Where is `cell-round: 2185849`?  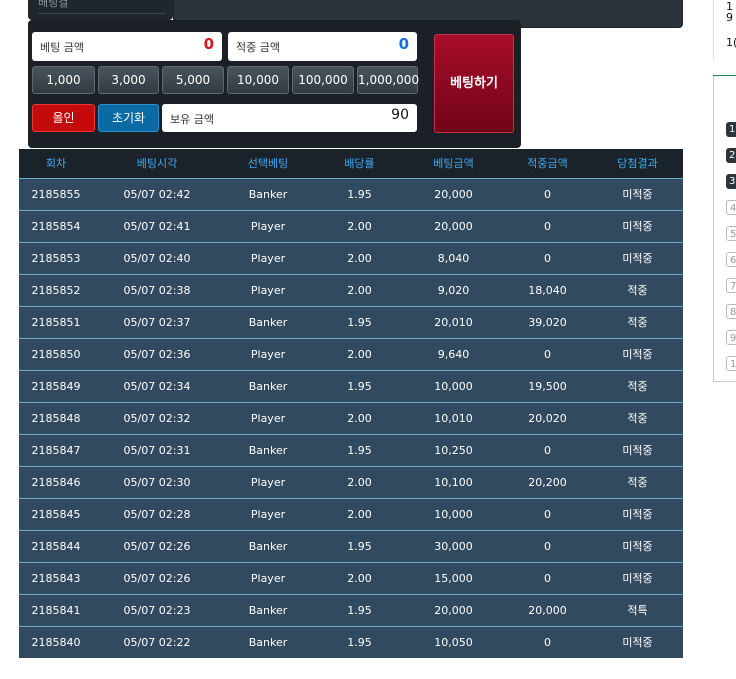 cell-round: 2185849 is located at coordinates (56, 385).